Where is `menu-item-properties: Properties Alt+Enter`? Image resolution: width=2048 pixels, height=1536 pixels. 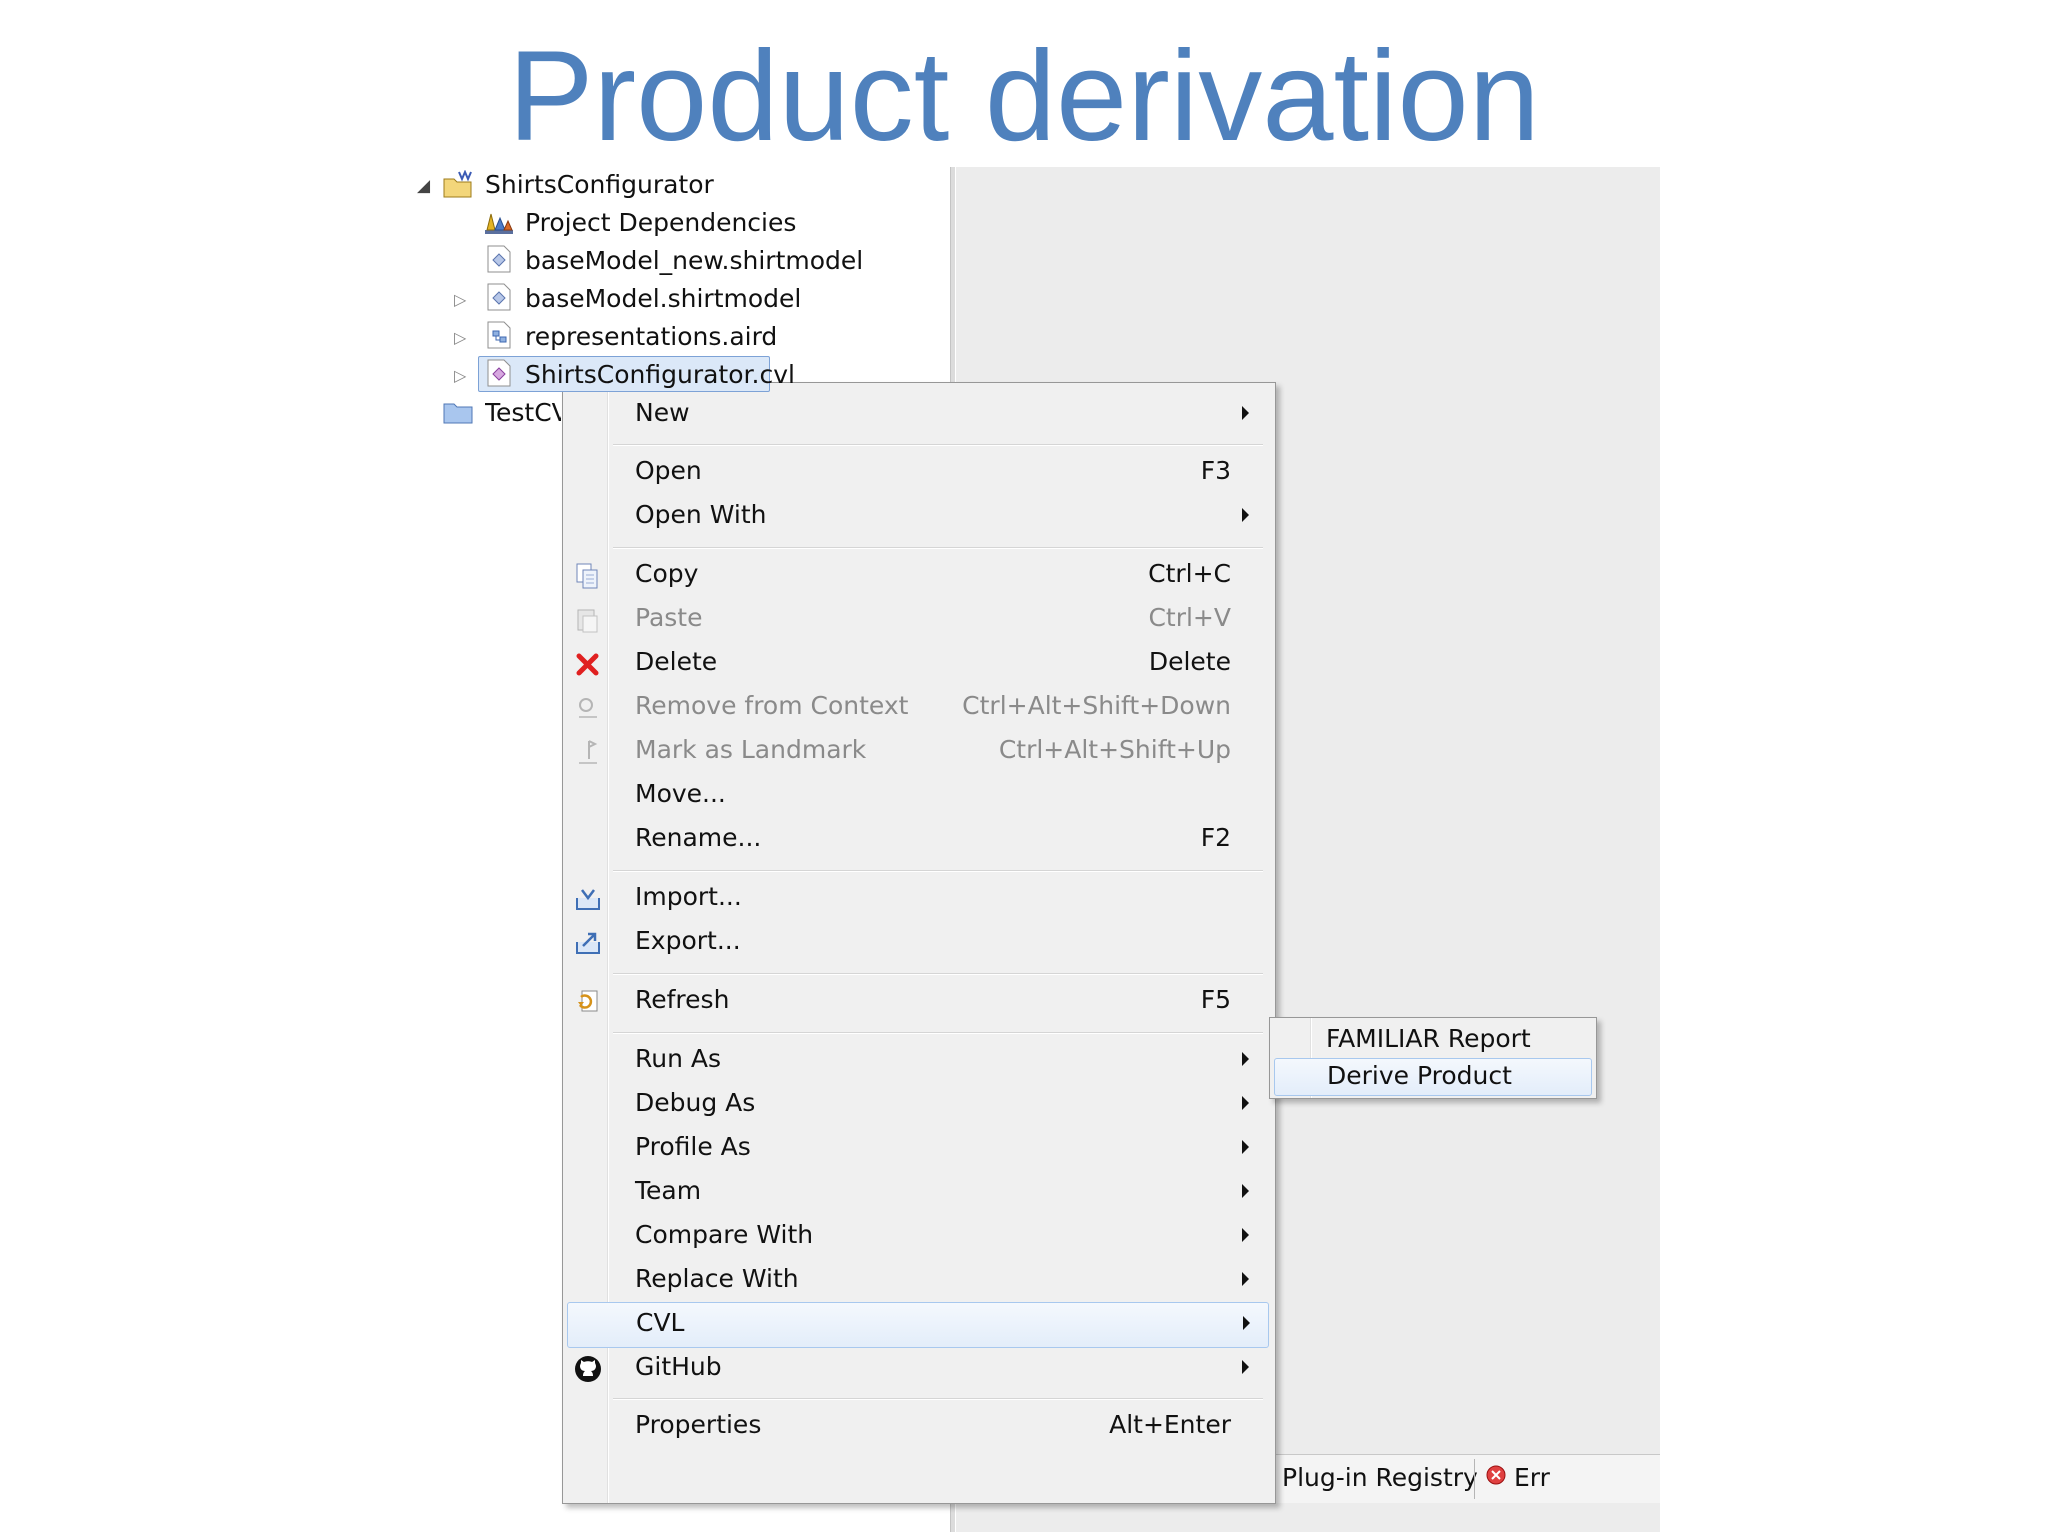
menu-item-properties: Properties Alt+Enter is located at coordinates (917, 1427).